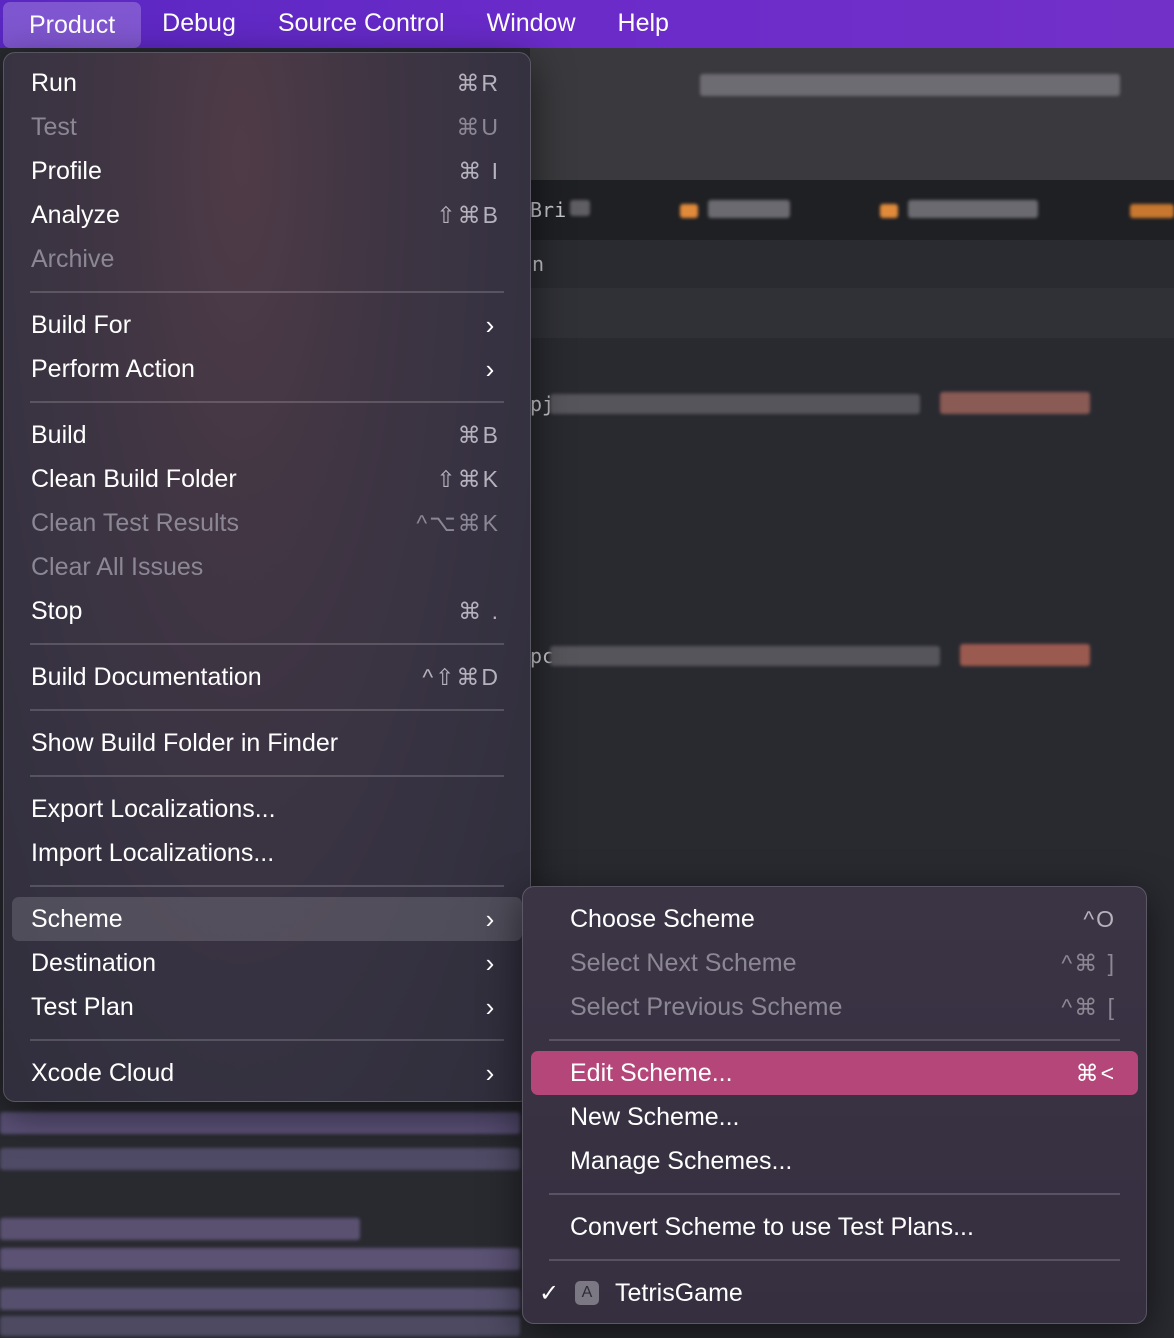  What do you see at coordinates (662, 918) in the screenshot?
I see `menu-item-label: Choose Scheme` at bounding box center [662, 918].